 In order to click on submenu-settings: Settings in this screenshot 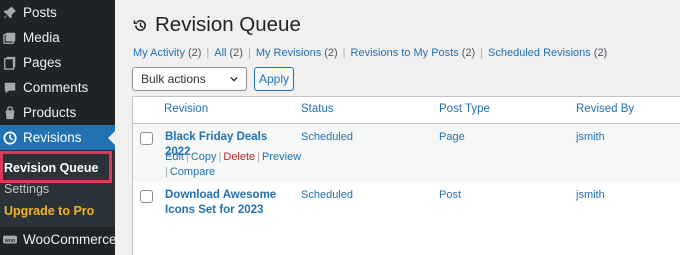, I will do `click(26, 189)`.